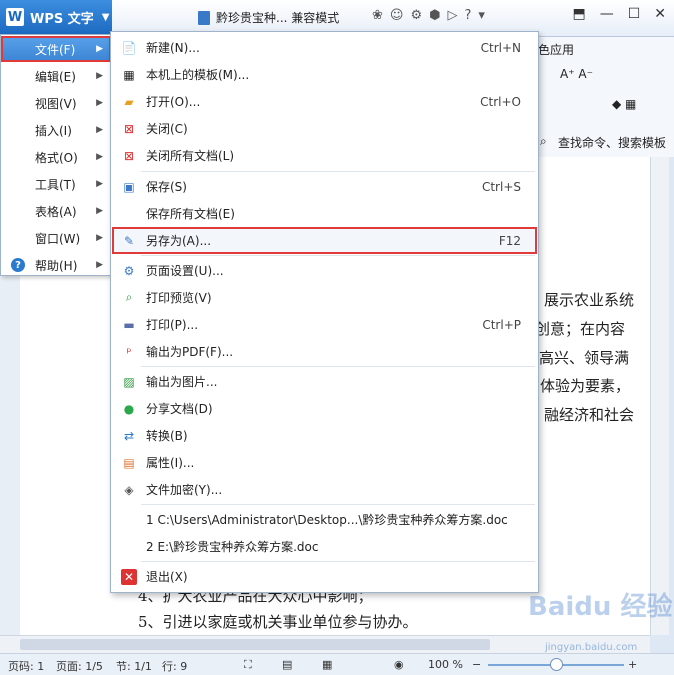  I want to click on close-all-icon: ⊠, so click(129, 155).